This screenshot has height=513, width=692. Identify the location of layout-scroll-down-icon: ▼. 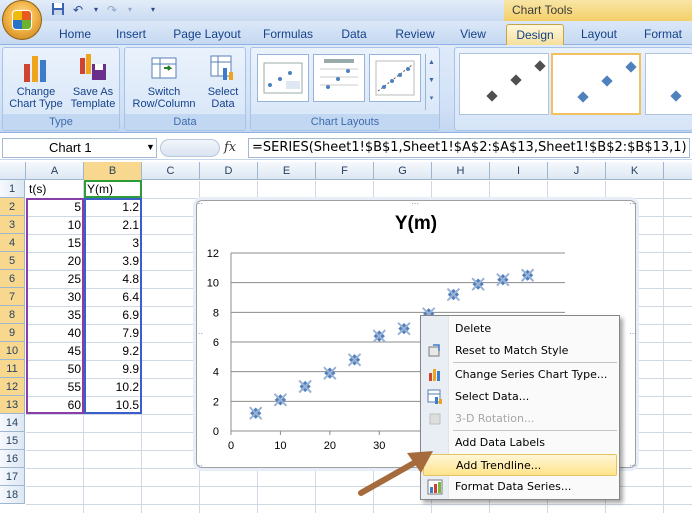
(431, 81).